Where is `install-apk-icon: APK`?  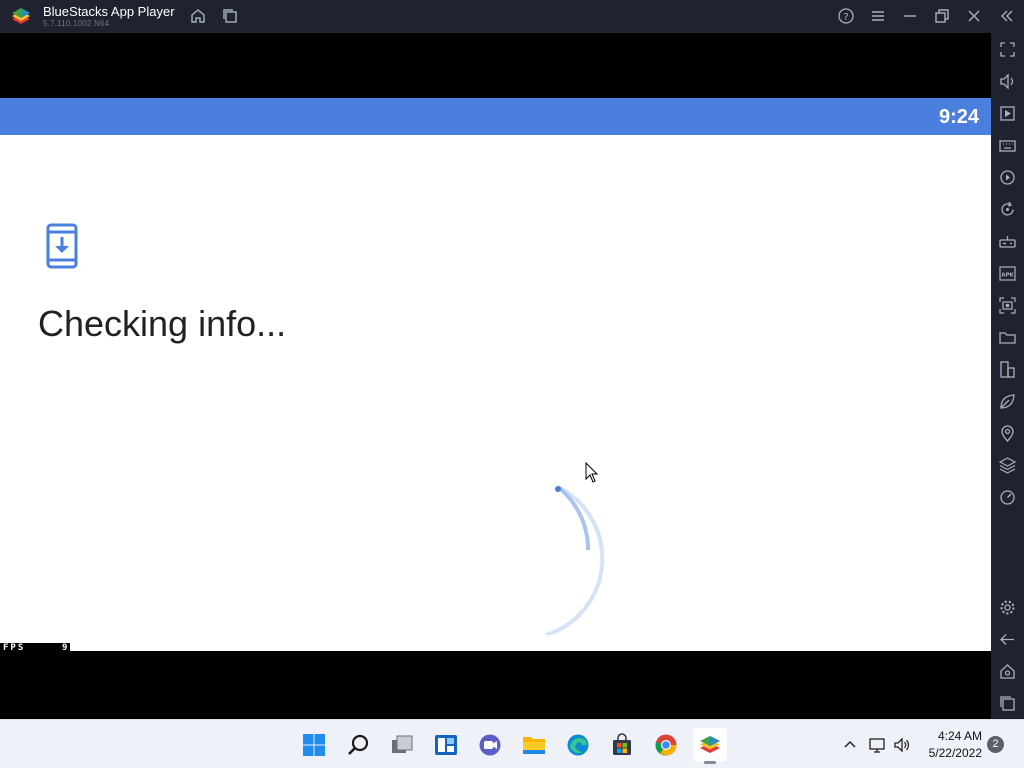
install-apk-icon: APK is located at coordinates (1007, 273).